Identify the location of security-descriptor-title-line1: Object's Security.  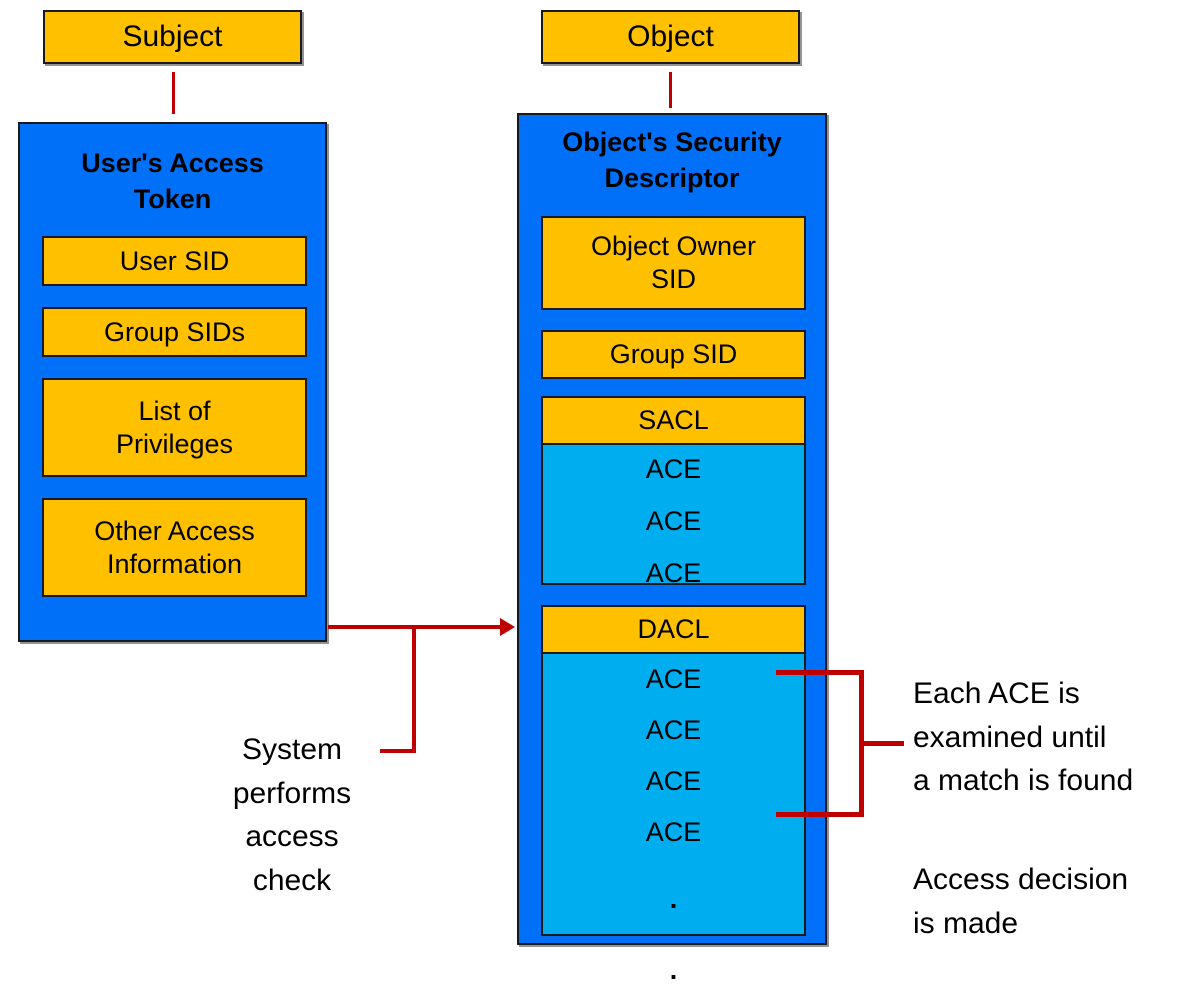
(672, 142).